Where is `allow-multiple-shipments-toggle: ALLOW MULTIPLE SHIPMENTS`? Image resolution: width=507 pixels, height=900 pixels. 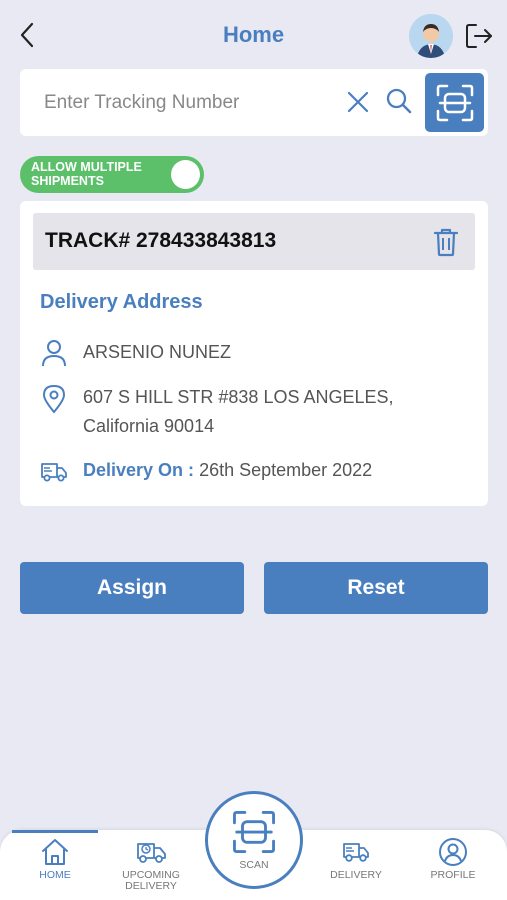
allow-multiple-shipments-toggle: ALLOW MULTIPLE SHIPMENTS is located at coordinates (112, 174).